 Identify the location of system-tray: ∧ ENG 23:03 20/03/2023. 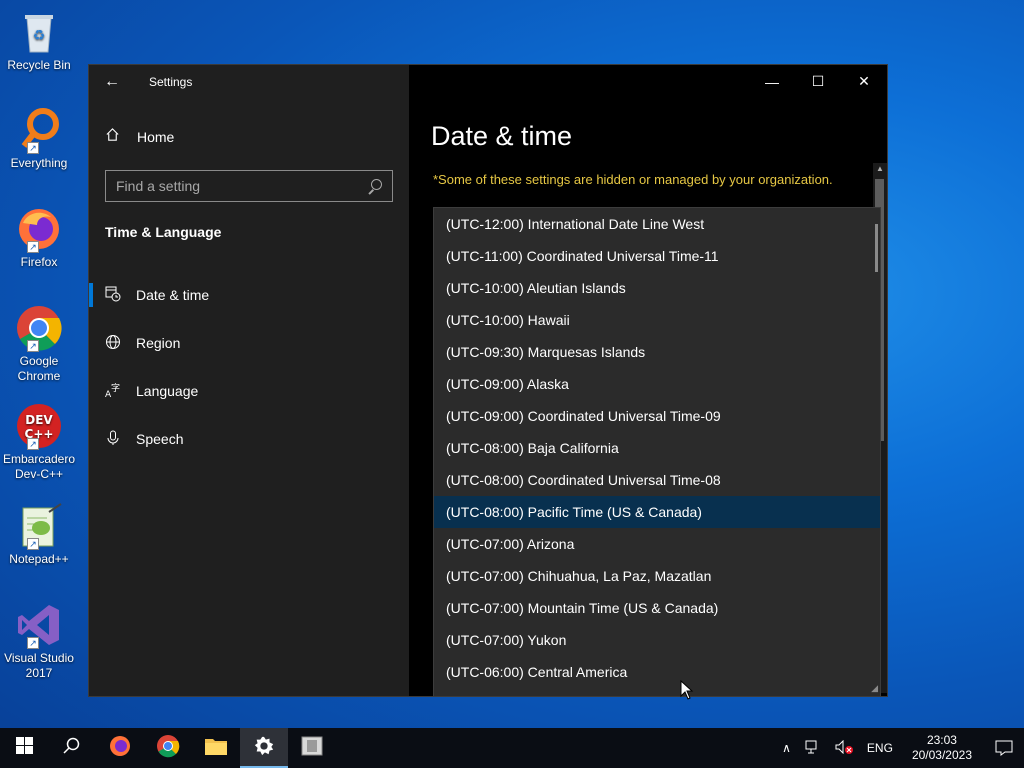
(899, 748).